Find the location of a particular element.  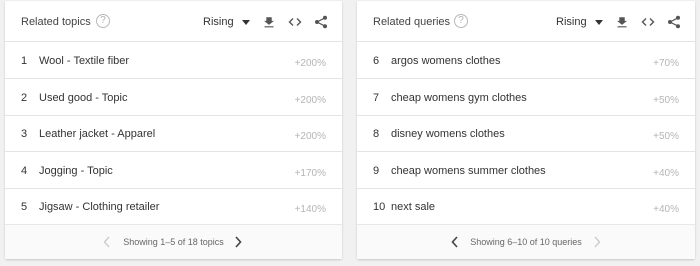

rise-value: +170% is located at coordinates (310, 173).